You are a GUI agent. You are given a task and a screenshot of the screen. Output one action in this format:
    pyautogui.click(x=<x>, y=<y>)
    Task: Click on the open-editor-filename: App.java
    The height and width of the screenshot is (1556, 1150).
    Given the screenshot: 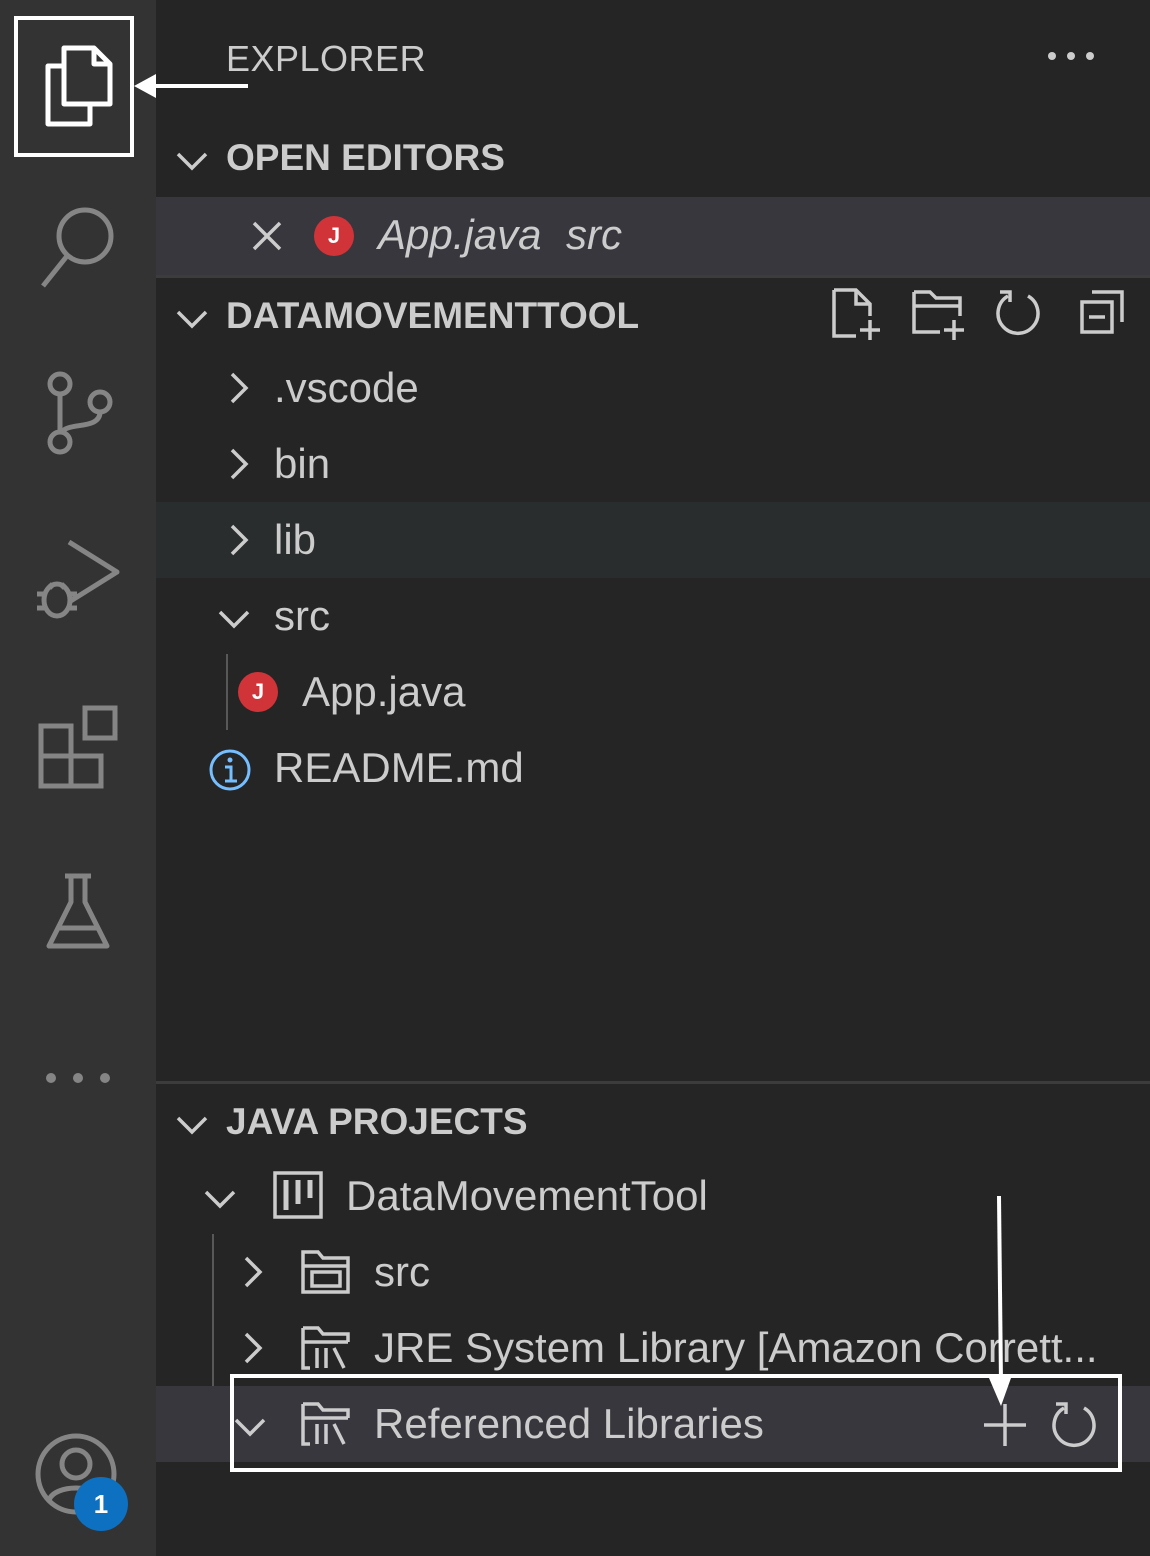 What is the action you would take?
    pyautogui.click(x=460, y=234)
    